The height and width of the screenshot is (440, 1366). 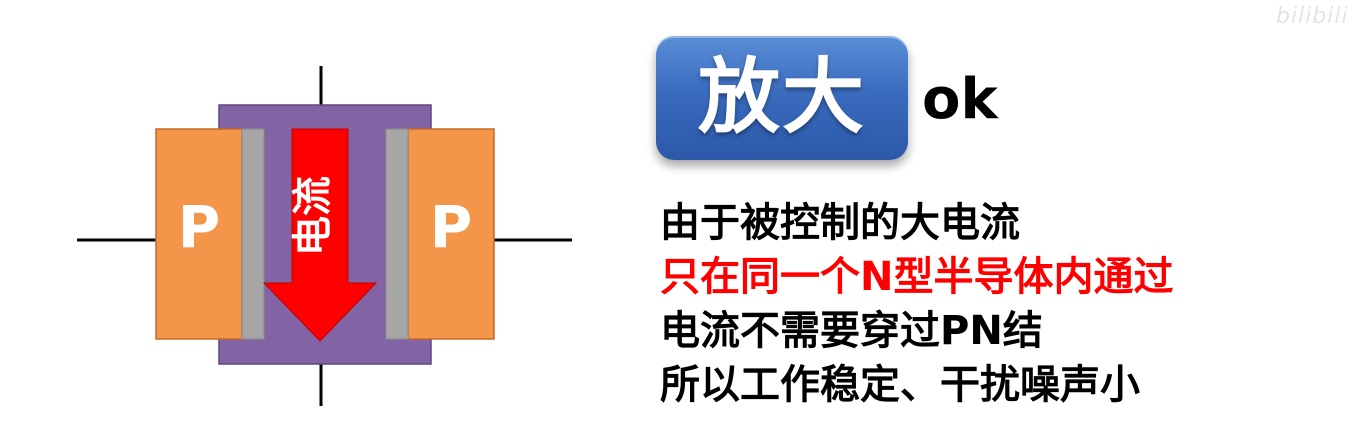 I want to click on explanation-line: 所以工作稳定、干扰噪声小, so click(x=900, y=385).